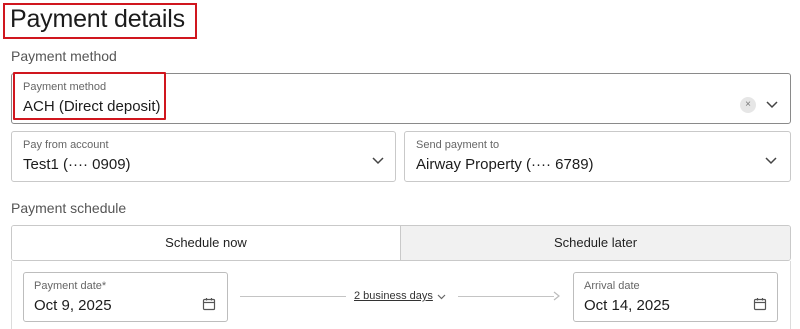 Image resolution: width=800 pixels, height=329 pixels. What do you see at coordinates (97, 19) in the screenshot?
I see `page-title: Payment details` at bounding box center [97, 19].